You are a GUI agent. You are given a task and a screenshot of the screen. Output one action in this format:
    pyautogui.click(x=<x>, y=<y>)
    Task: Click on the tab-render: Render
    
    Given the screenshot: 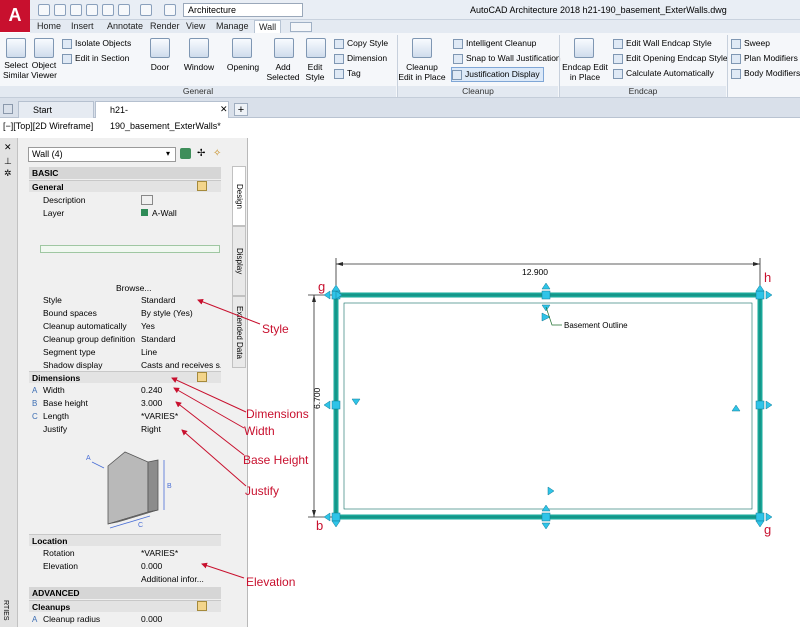 What is the action you would take?
    pyautogui.click(x=165, y=26)
    